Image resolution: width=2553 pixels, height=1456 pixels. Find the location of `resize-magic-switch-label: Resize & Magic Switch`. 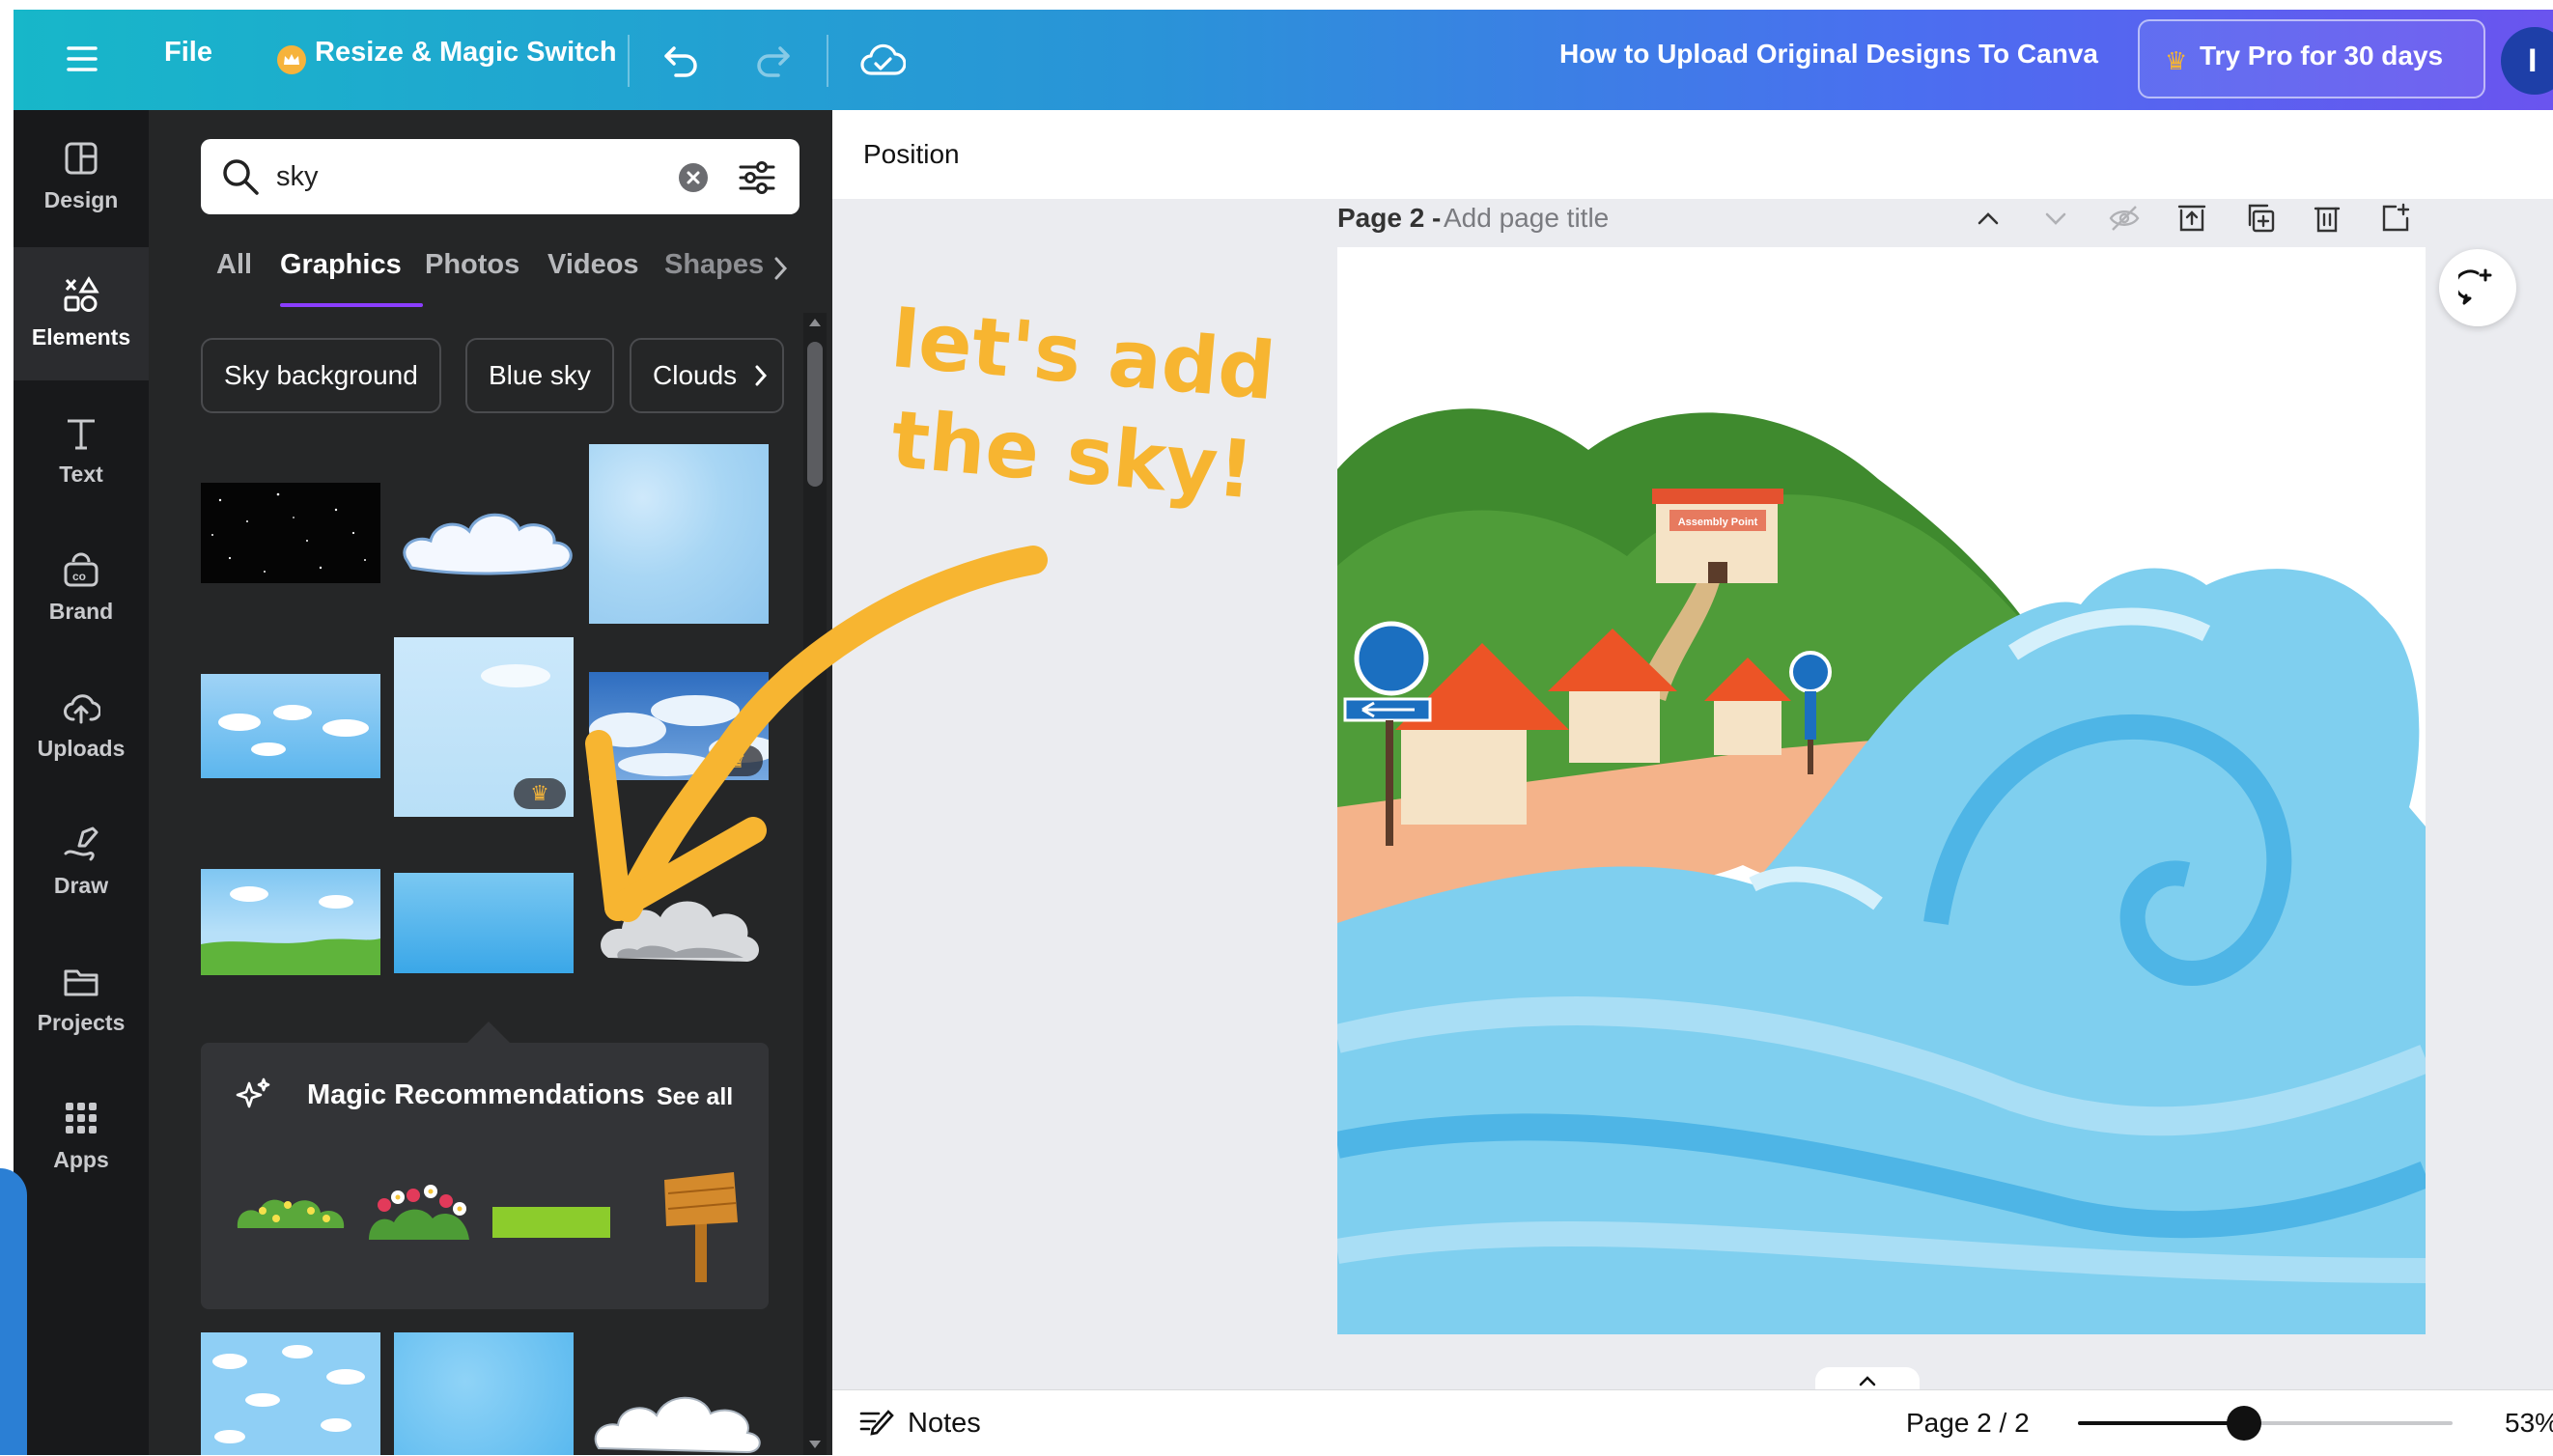

resize-magic-switch-label: Resize & Magic Switch is located at coordinates (466, 53).